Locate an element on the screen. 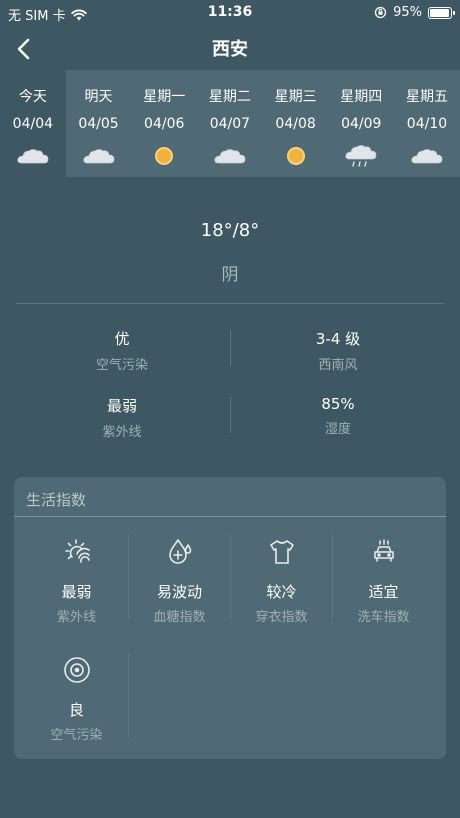 This screenshot has height=818, width=460. forecast-day-name: 今天 is located at coordinates (32, 97).